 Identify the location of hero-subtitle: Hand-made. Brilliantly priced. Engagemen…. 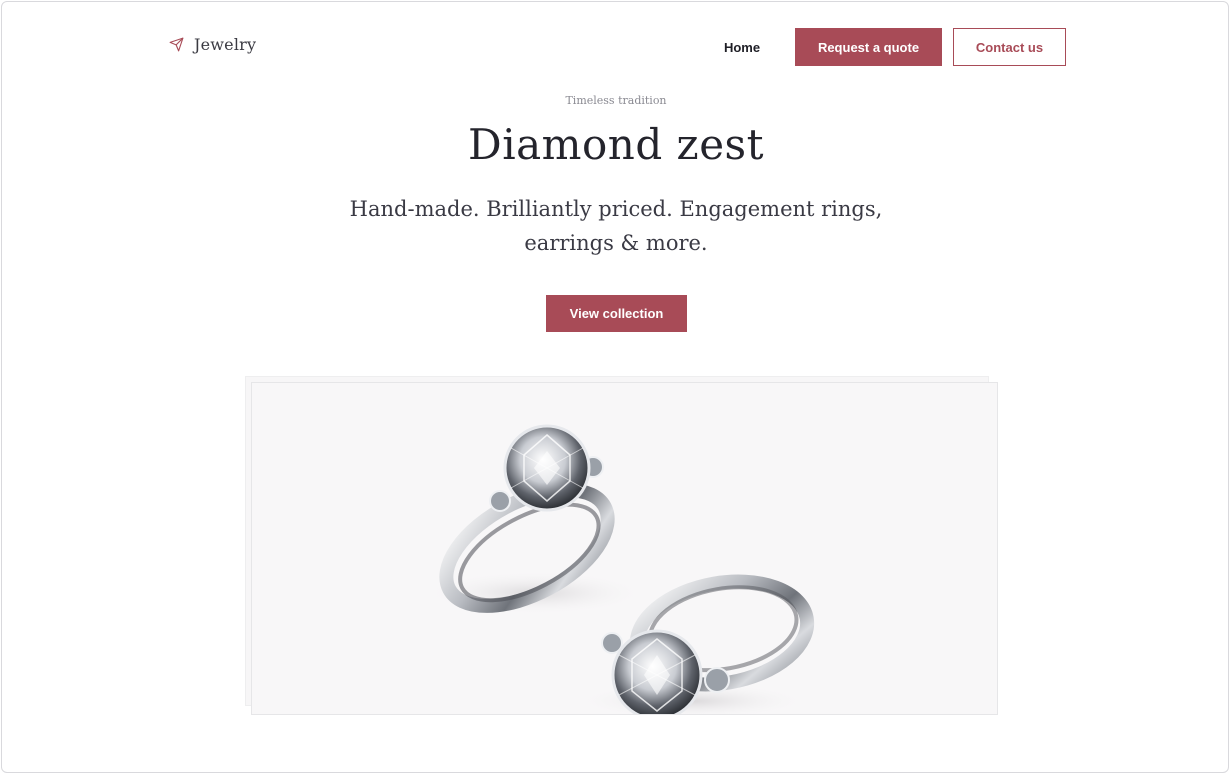
(616, 226).